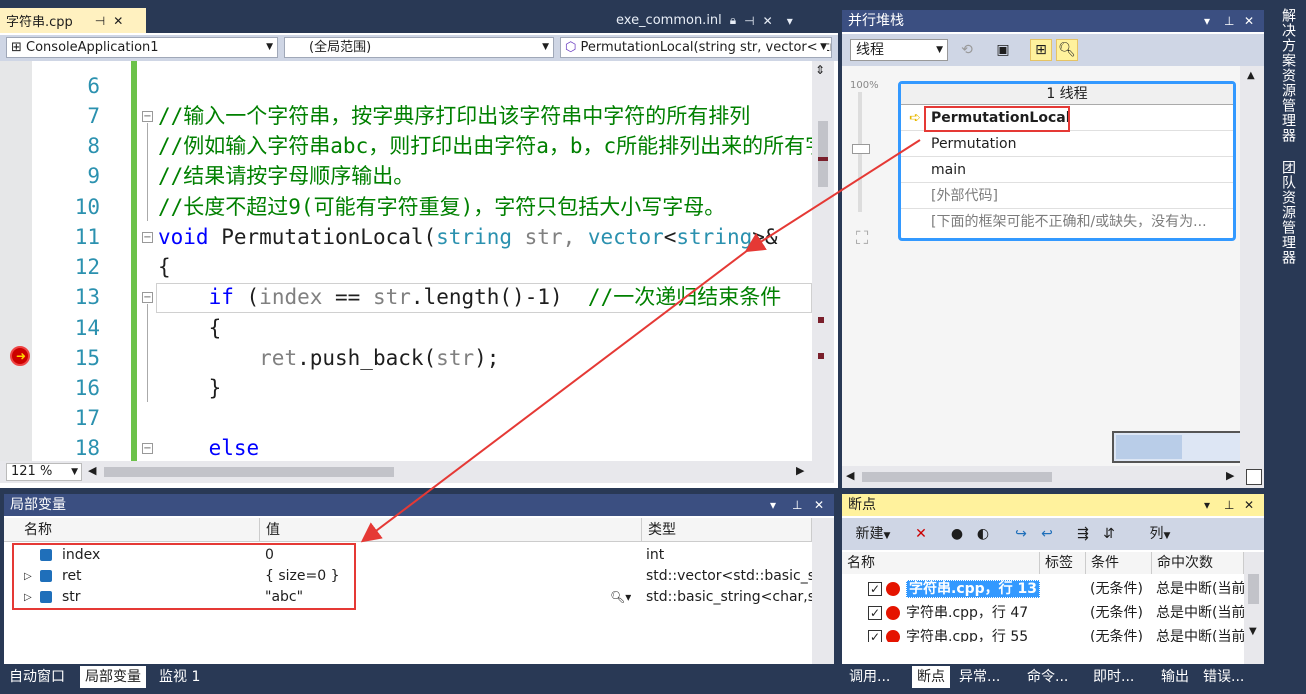 The height and width of the screenshot is (694, 1306). Describe the element at coordinates (967, 50) in the screenshot. I see `toggle-method-icon: ⟲` at that location.